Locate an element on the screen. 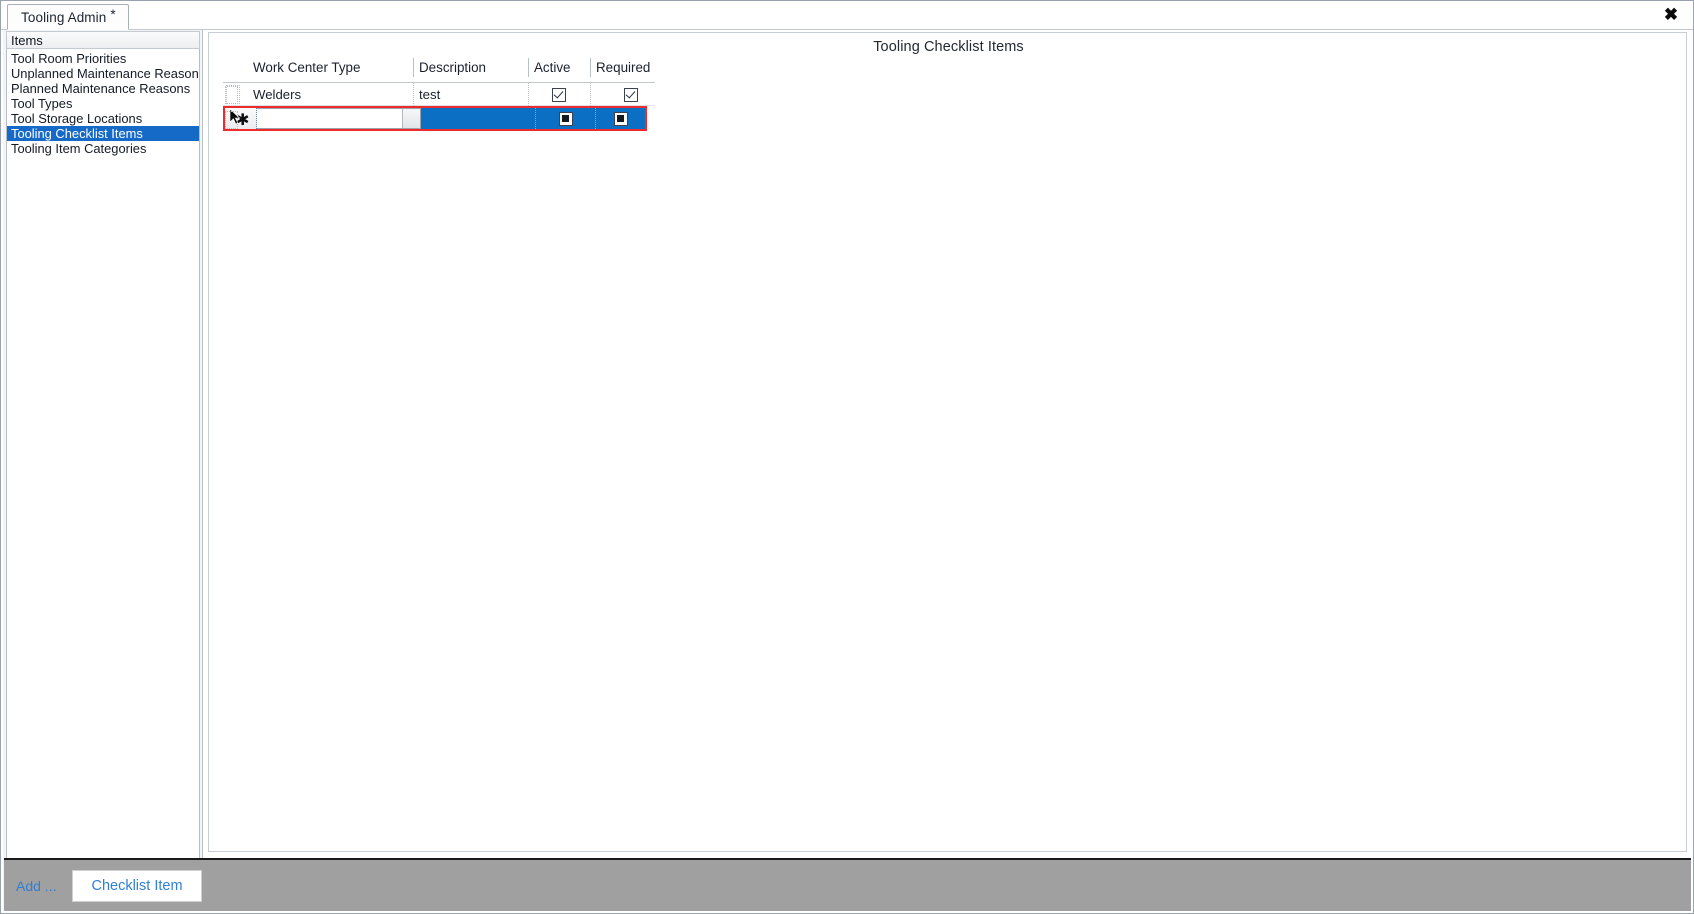  close-icon: ✖ is located at coordinates (1671, 15).